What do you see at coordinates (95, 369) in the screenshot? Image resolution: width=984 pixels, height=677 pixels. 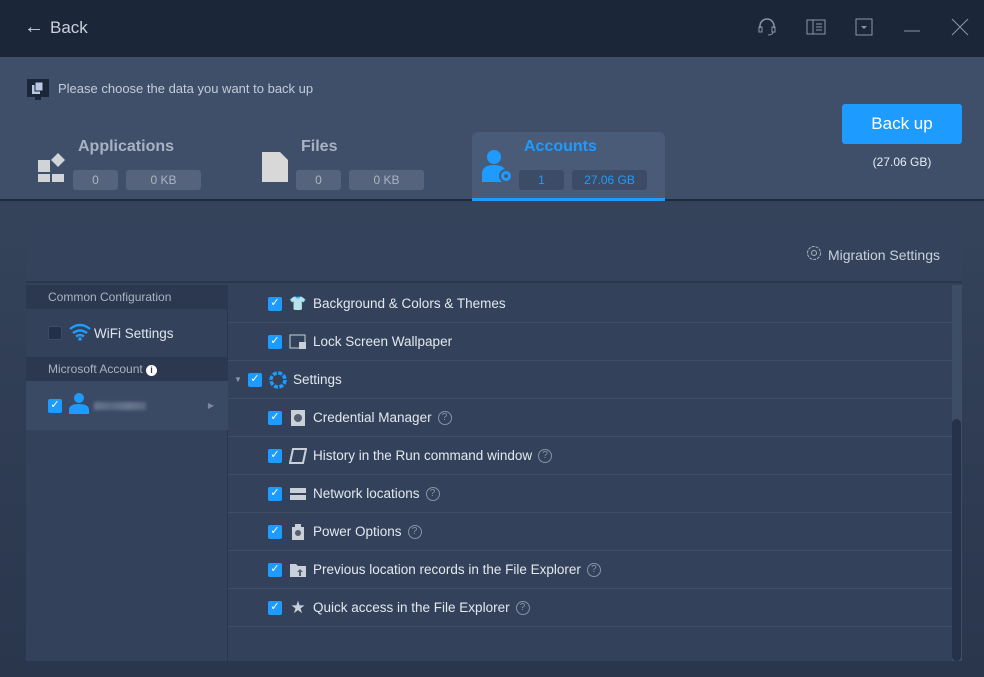 I see `ms-header-label: Microsoft Account` at bounding box center [95, 369].